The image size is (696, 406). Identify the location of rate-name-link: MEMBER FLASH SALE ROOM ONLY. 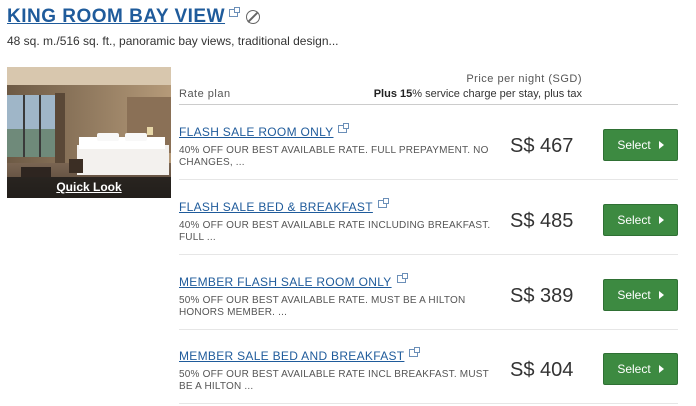
(293, 281).